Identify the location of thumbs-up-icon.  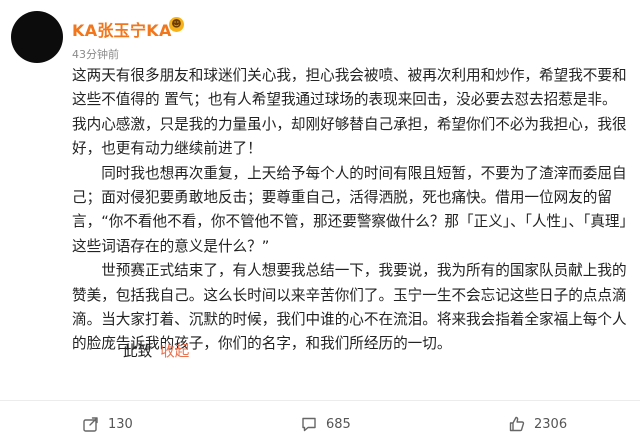
(517, 424).